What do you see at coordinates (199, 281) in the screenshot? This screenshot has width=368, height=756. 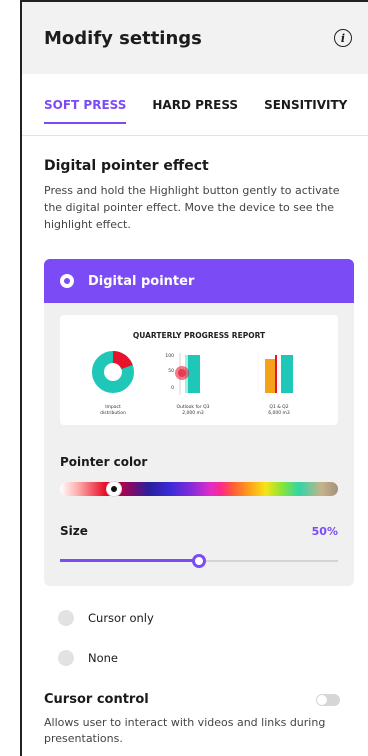 I see `digital-pointer-option: Digital pointer` at bounding box center [199, 281].